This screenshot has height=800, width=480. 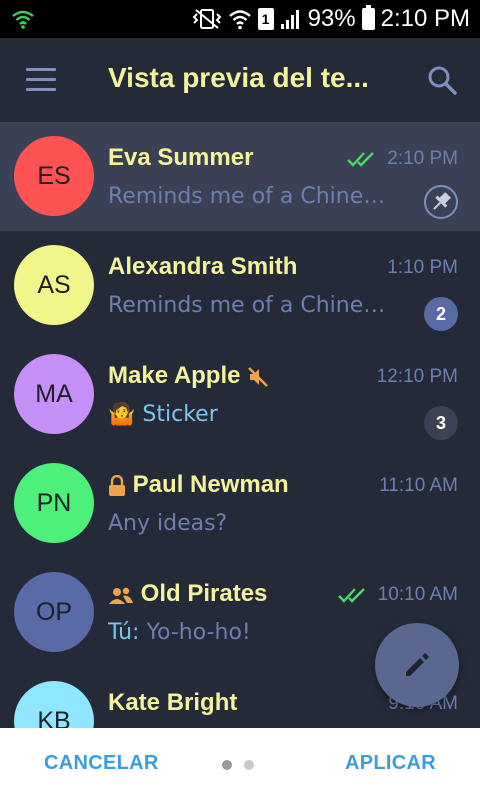 What do you see at coordinates (418, 485) in the screenshot?
I see `chat-time: 11:10 AM` at bounding box center [418, 485].